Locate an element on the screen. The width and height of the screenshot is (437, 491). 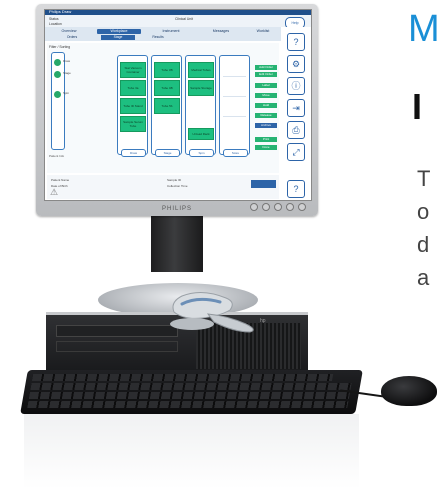
sample-card: Tube ID Stand is located at coordinates (133, 106).